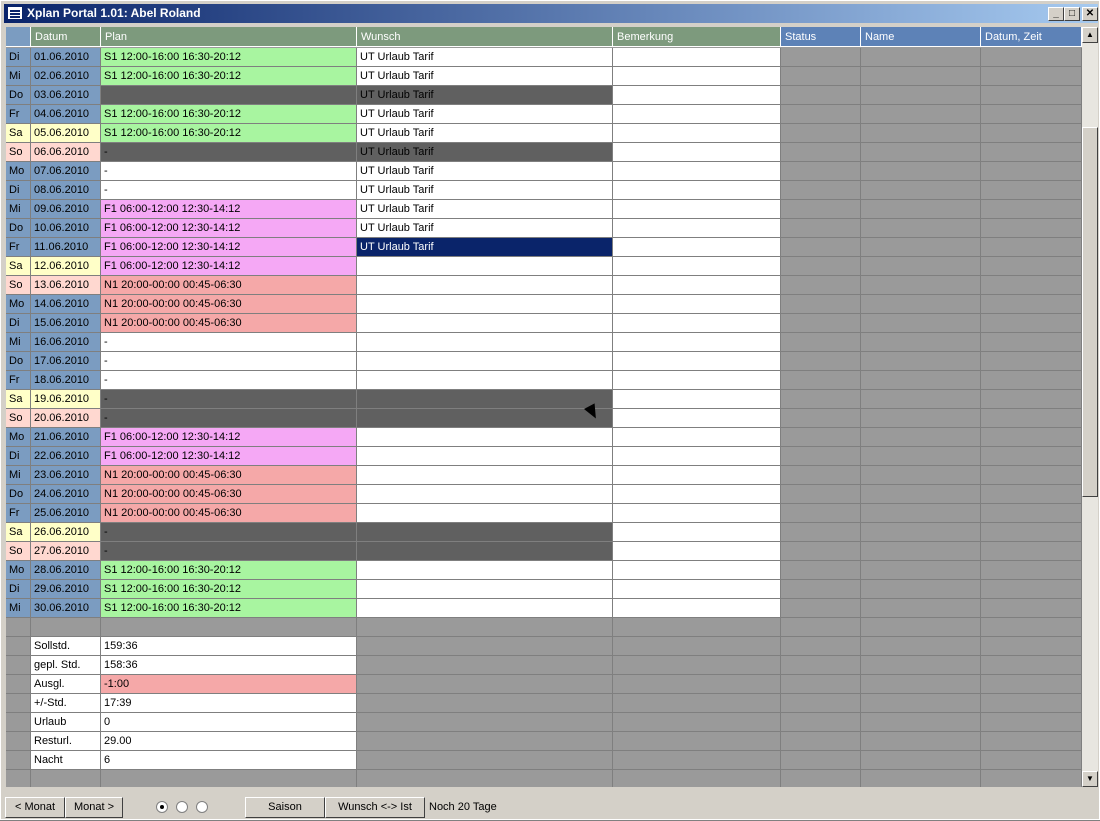 The image size is (1100, 821). What do you see at coordinates (66, 494) in the screenshot?
I see `date-cell: 24.06.2010` at bounding box center [66, 494].